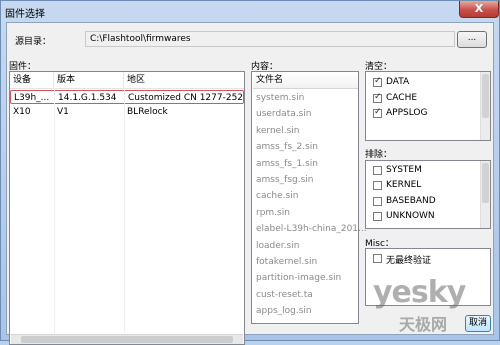  I want to click on firmware-device: X10, so click(22, 112).